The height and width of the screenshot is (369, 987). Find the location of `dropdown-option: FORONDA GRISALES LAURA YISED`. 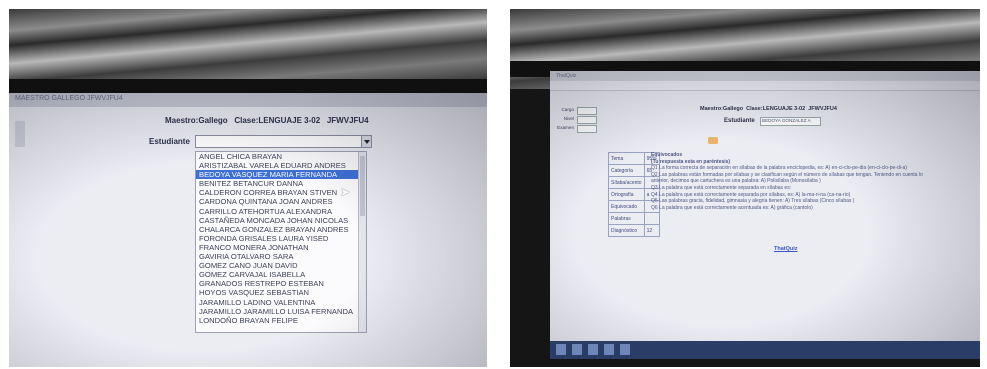

dropdown-option: FORONDA GRISALES LAURA YISED is located at coordinates (281, 238).